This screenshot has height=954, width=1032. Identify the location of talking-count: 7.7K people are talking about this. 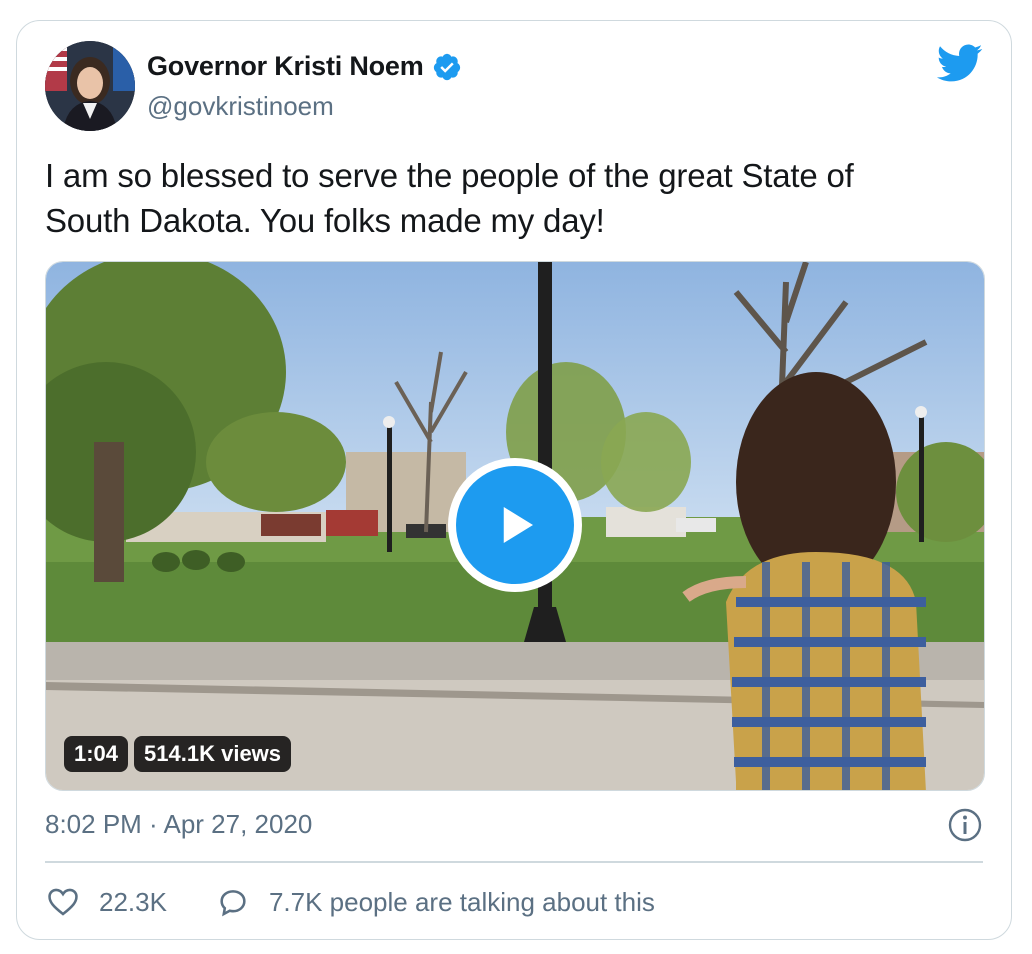
(461, 901).